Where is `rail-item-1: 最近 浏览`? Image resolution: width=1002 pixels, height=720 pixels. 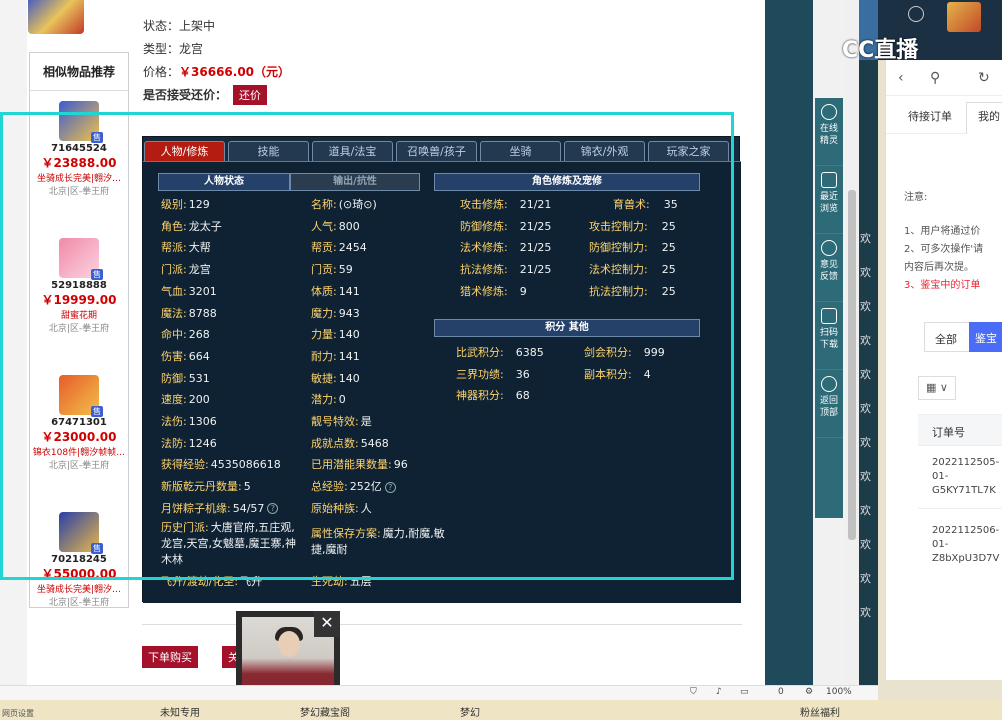 rail-item-1: 最近 浏览 is located at coordinates (829, 200).